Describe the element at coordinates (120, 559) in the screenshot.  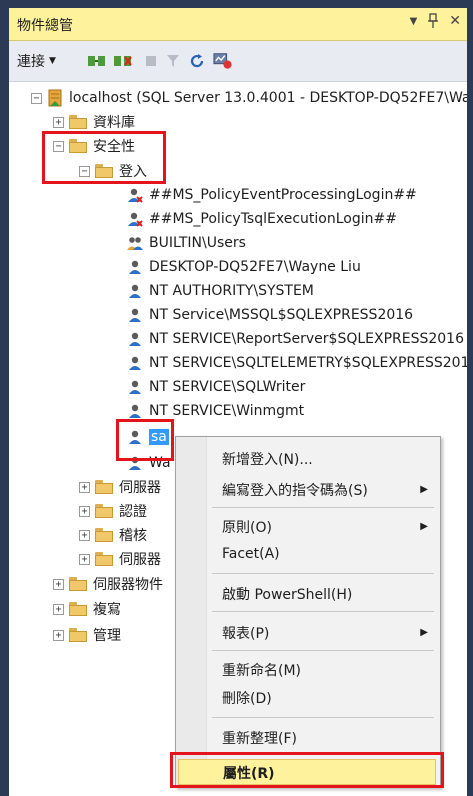
I see `tree-node-server-audit-specs: + 伺服器` at that location.